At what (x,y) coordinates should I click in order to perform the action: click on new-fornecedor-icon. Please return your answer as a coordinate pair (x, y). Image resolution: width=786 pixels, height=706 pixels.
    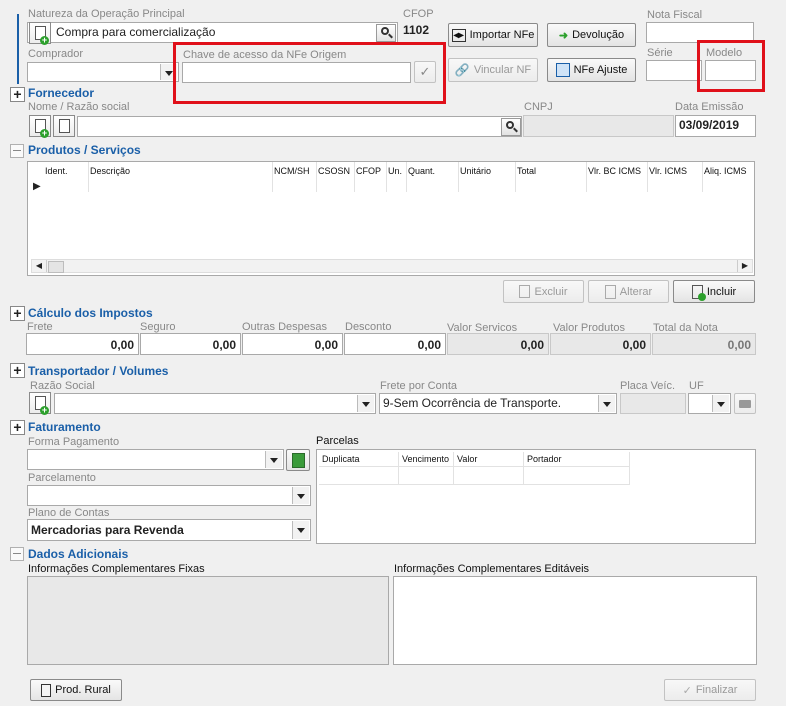
    Looking at the image, I should click on (40, 126).